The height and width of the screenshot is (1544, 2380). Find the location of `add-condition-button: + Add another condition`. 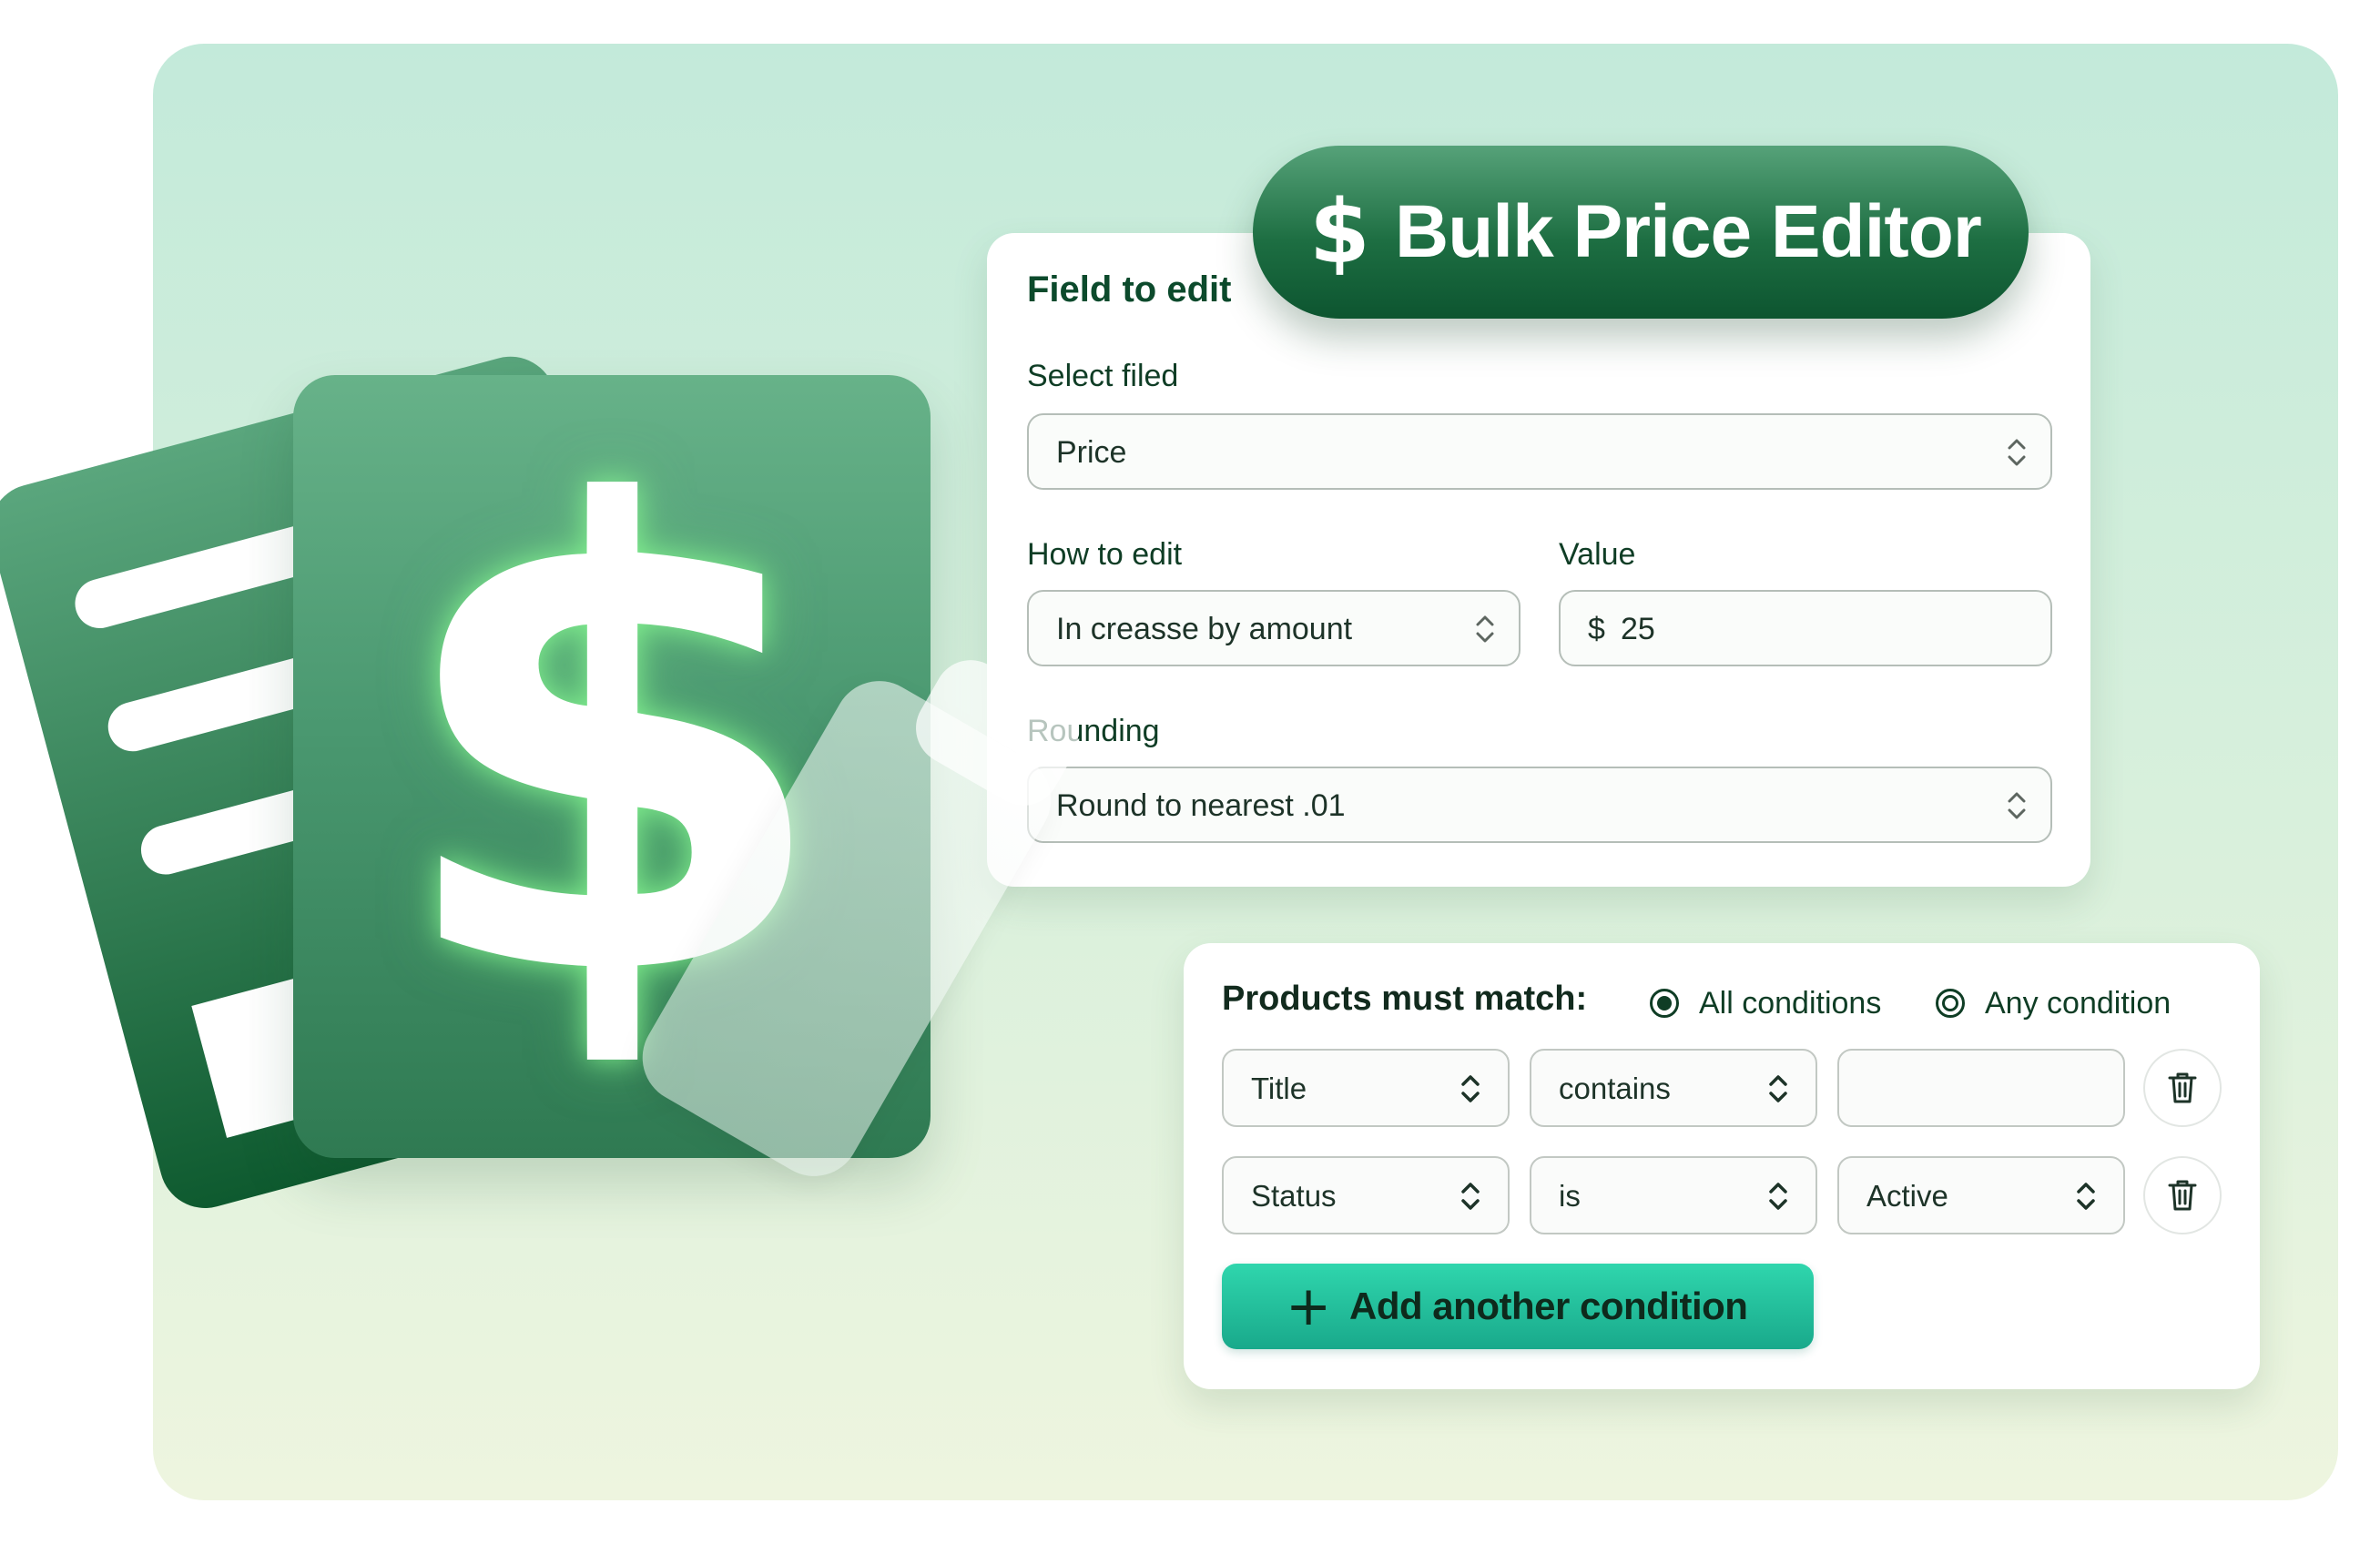

add-condition-button: + Add another condition is located at coordinates (1518, 1306).